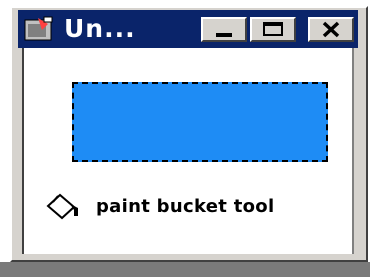  Describe the element at coordinates (185, 206) in the screenshot. I see `tool-label: paint bucket tool` at that location.